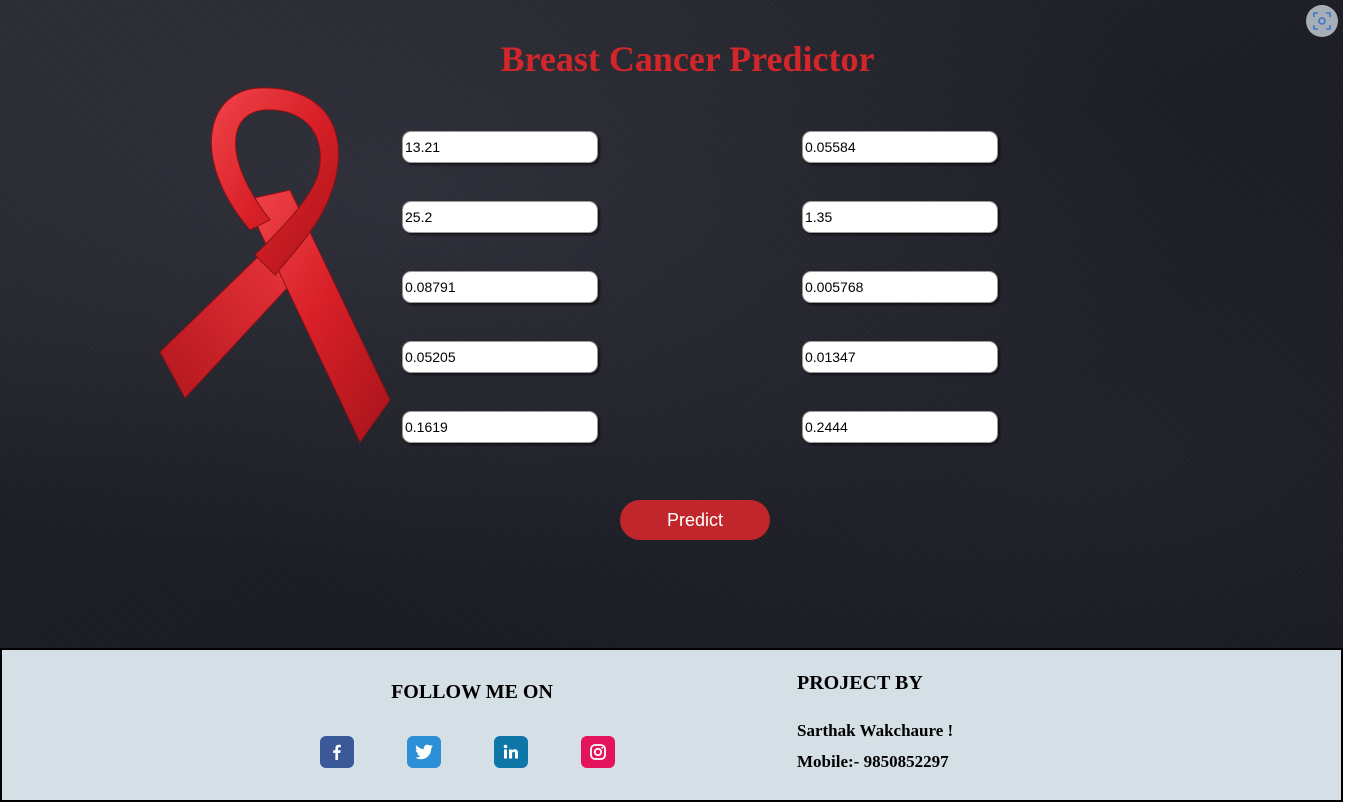 The height and width of the screenshot is (802, 1360). I want to click on instagram-icon, so click(598, 752).